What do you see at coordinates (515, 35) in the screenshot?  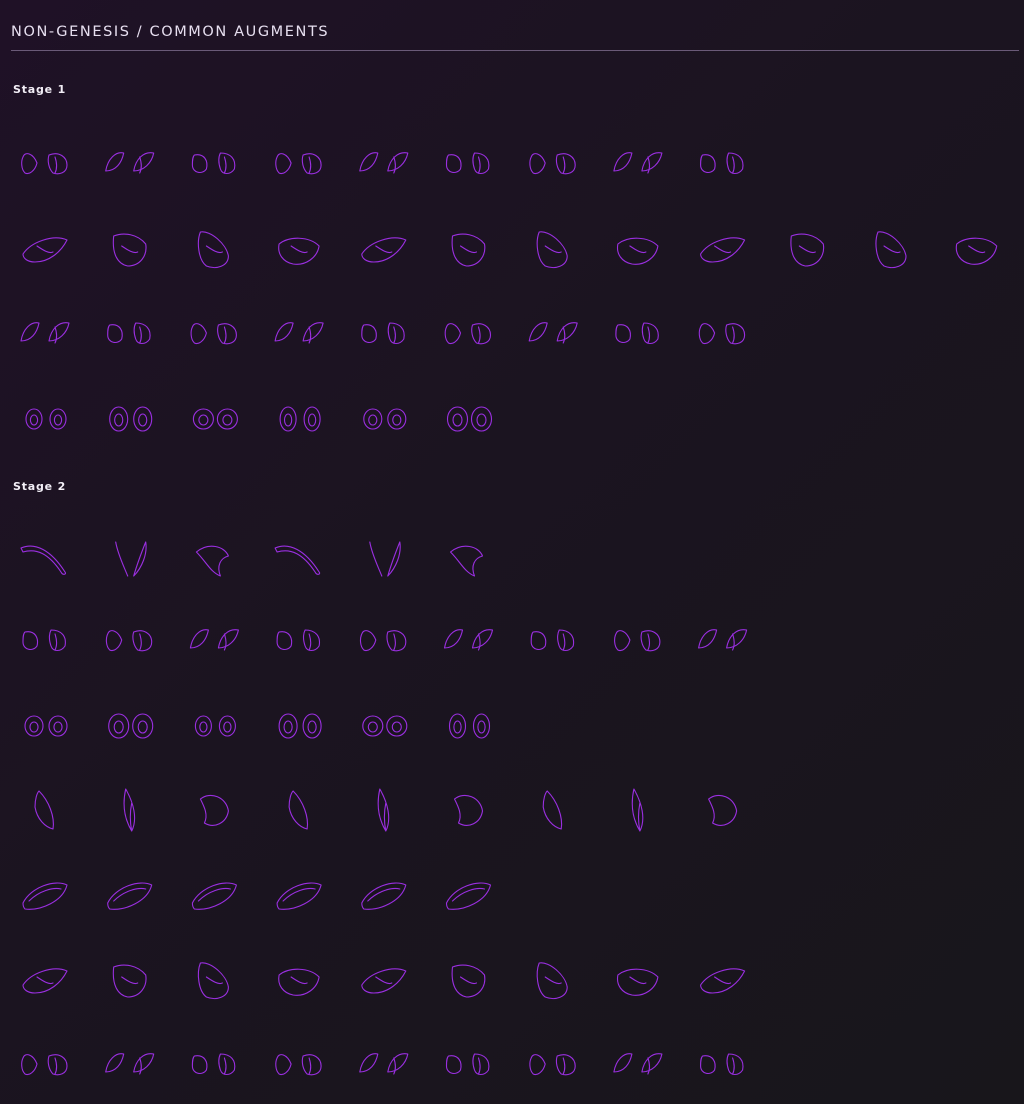 I see `page-header: NON-GENESIS / COMMON AUGMENTS` at bounding box center [515, 35].